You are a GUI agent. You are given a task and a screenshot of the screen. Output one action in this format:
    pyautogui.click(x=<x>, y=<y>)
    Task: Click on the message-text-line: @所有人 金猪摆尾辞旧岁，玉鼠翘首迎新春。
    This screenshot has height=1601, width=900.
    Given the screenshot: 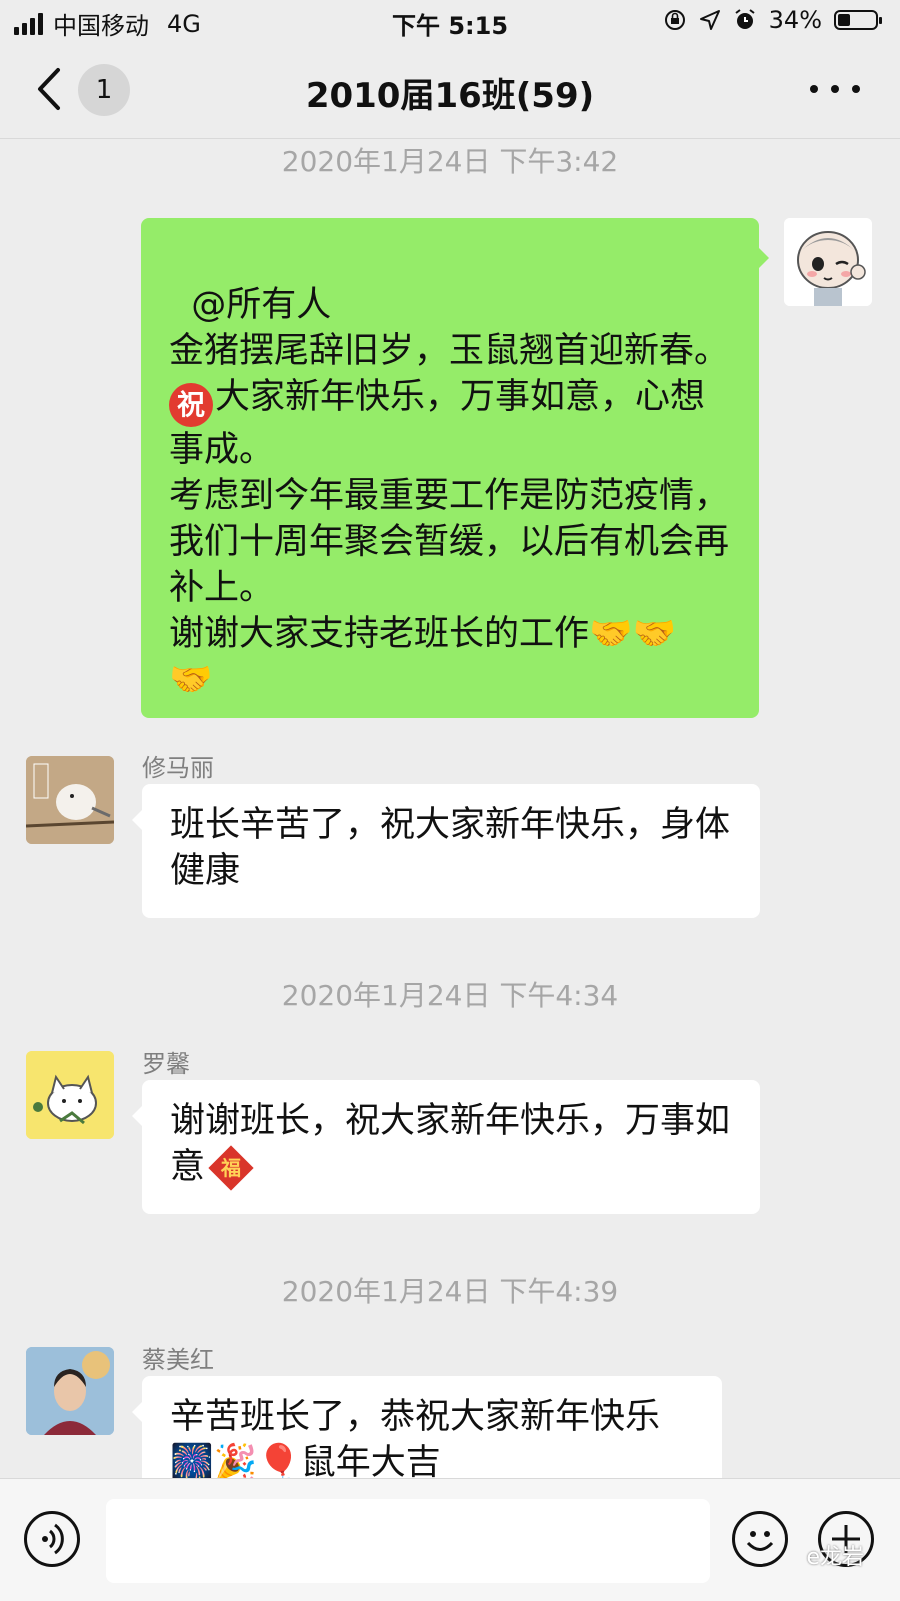 What is the action you would take?
    pyautogui.click(x=449, y=328)
    